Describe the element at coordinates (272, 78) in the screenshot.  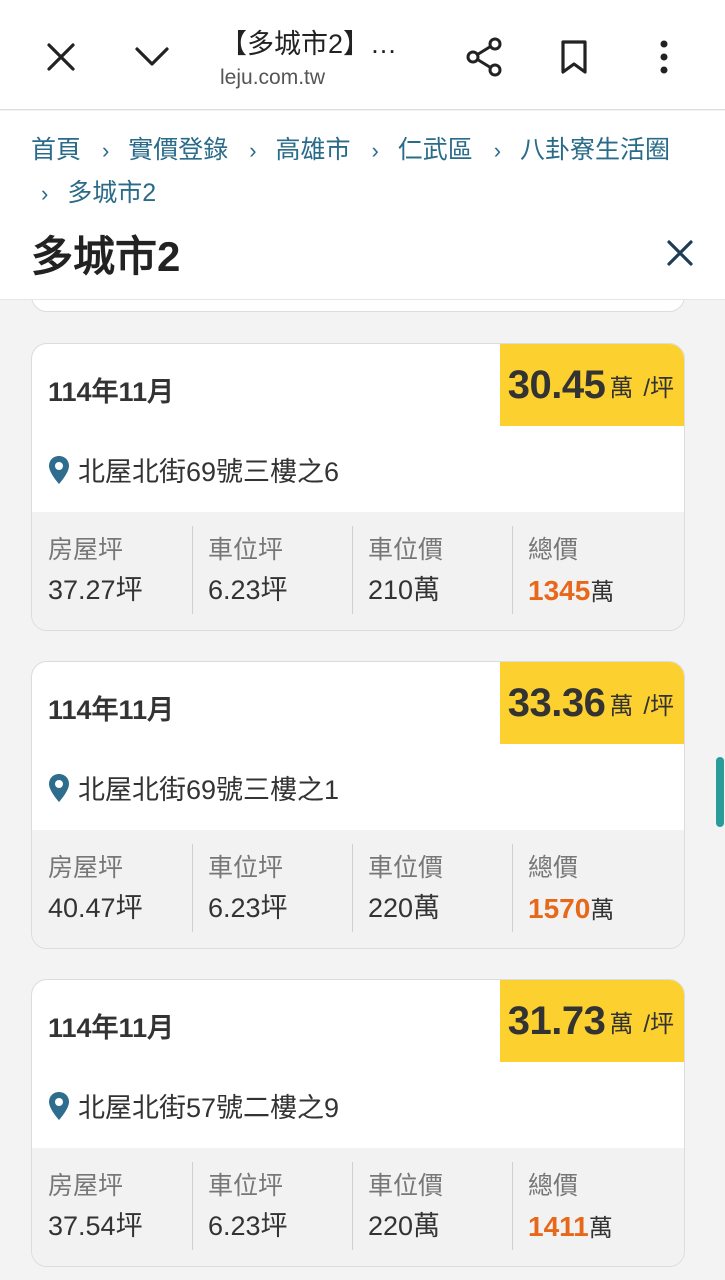
I see `page-url: leju.com.tw` at that location.